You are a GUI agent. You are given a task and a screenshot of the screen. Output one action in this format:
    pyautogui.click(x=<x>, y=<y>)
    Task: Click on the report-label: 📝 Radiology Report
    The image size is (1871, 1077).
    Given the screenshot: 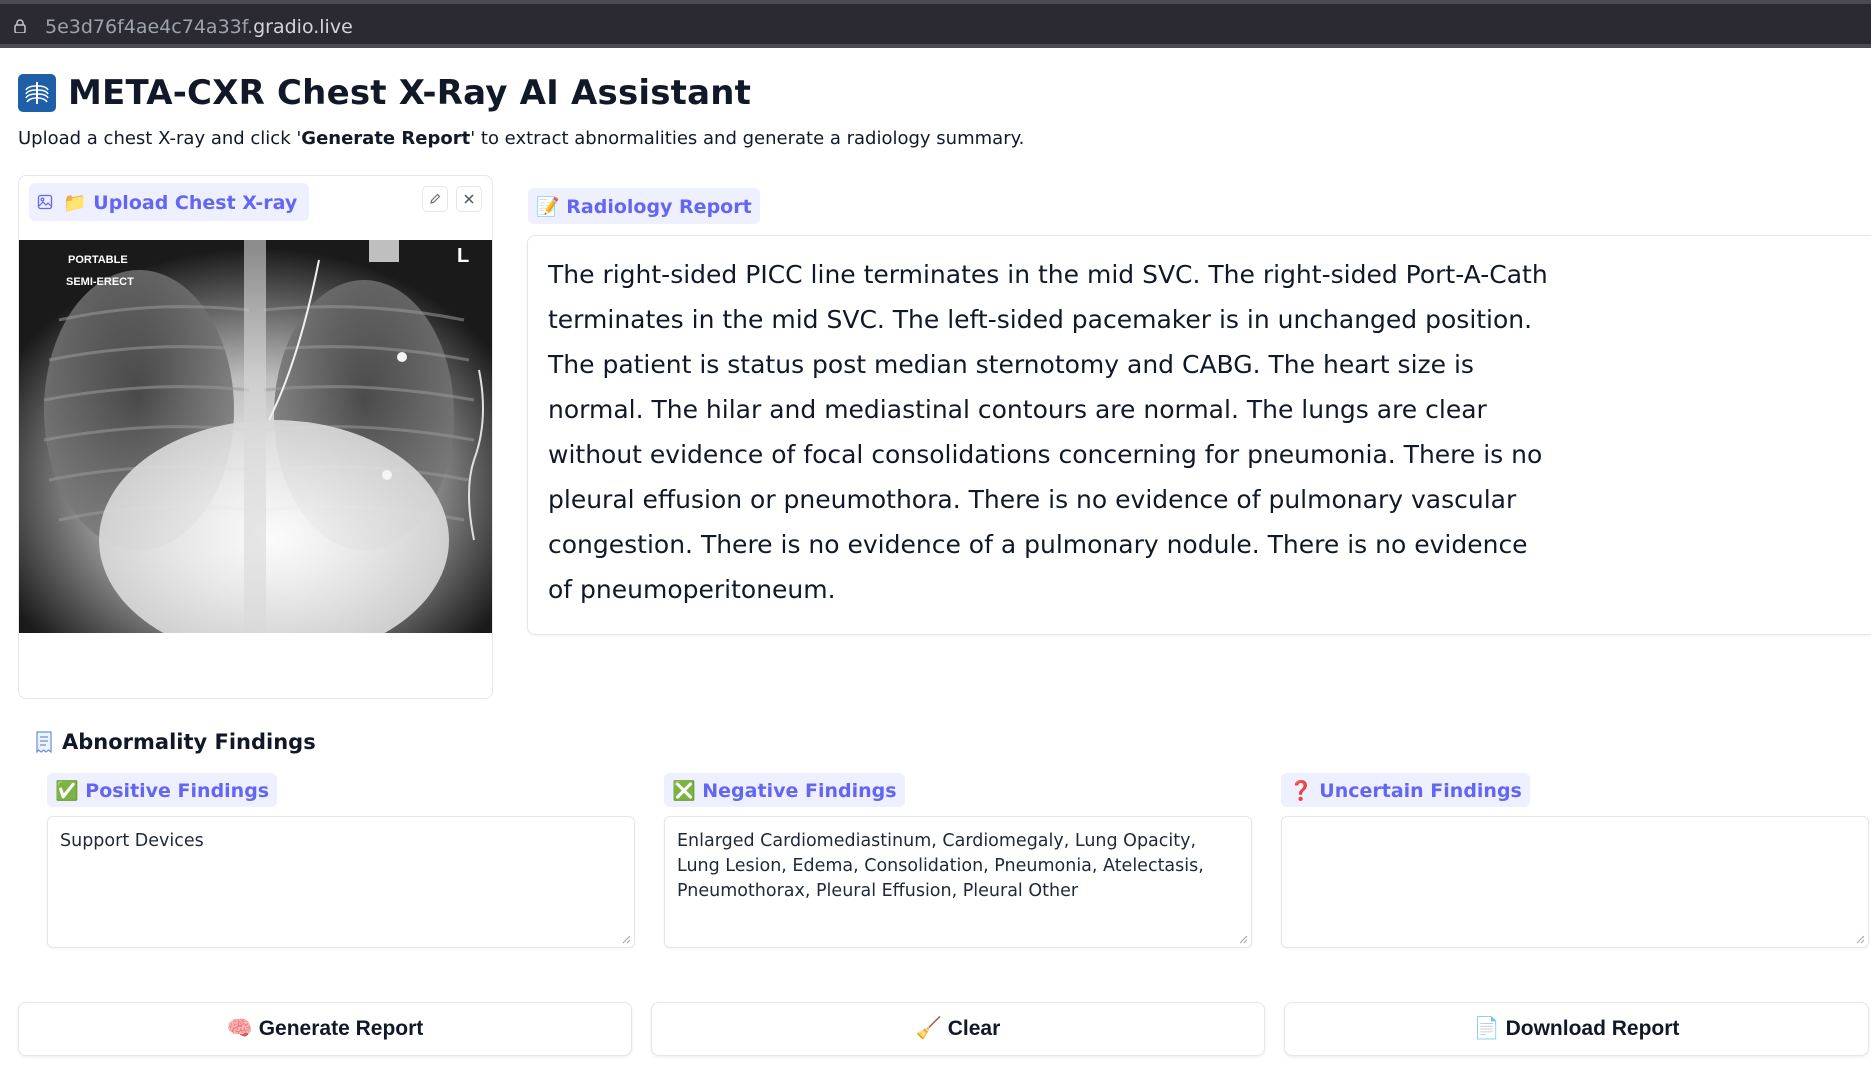 What is the action you would take?
    pyautogui.click(x=644, y=206)
    